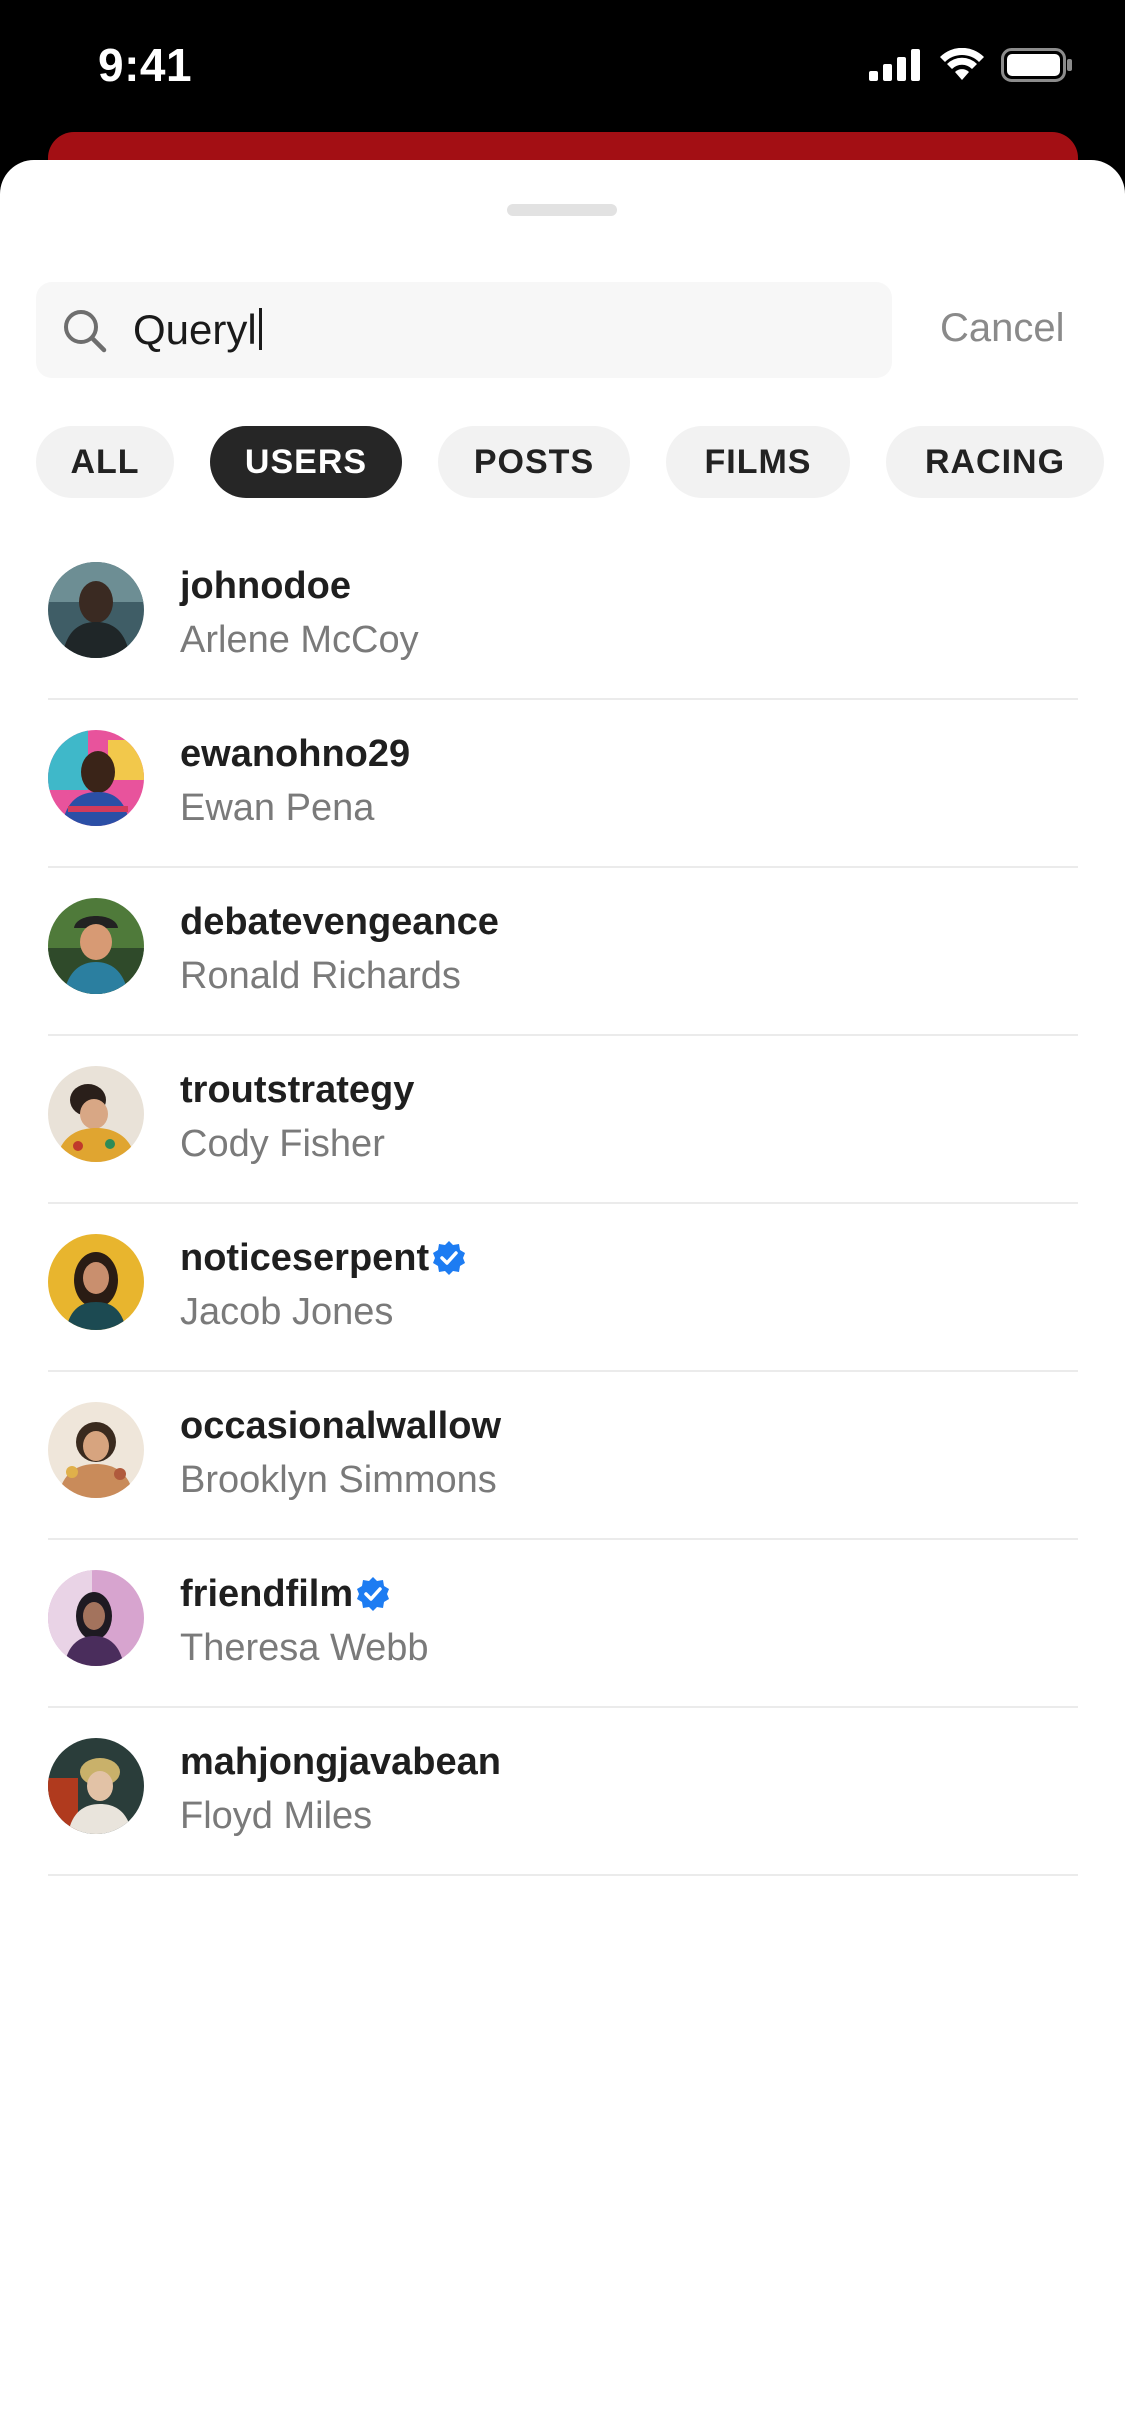  I want to click on user-full-name: Brooklyn Simmons, so click(338, 1480).